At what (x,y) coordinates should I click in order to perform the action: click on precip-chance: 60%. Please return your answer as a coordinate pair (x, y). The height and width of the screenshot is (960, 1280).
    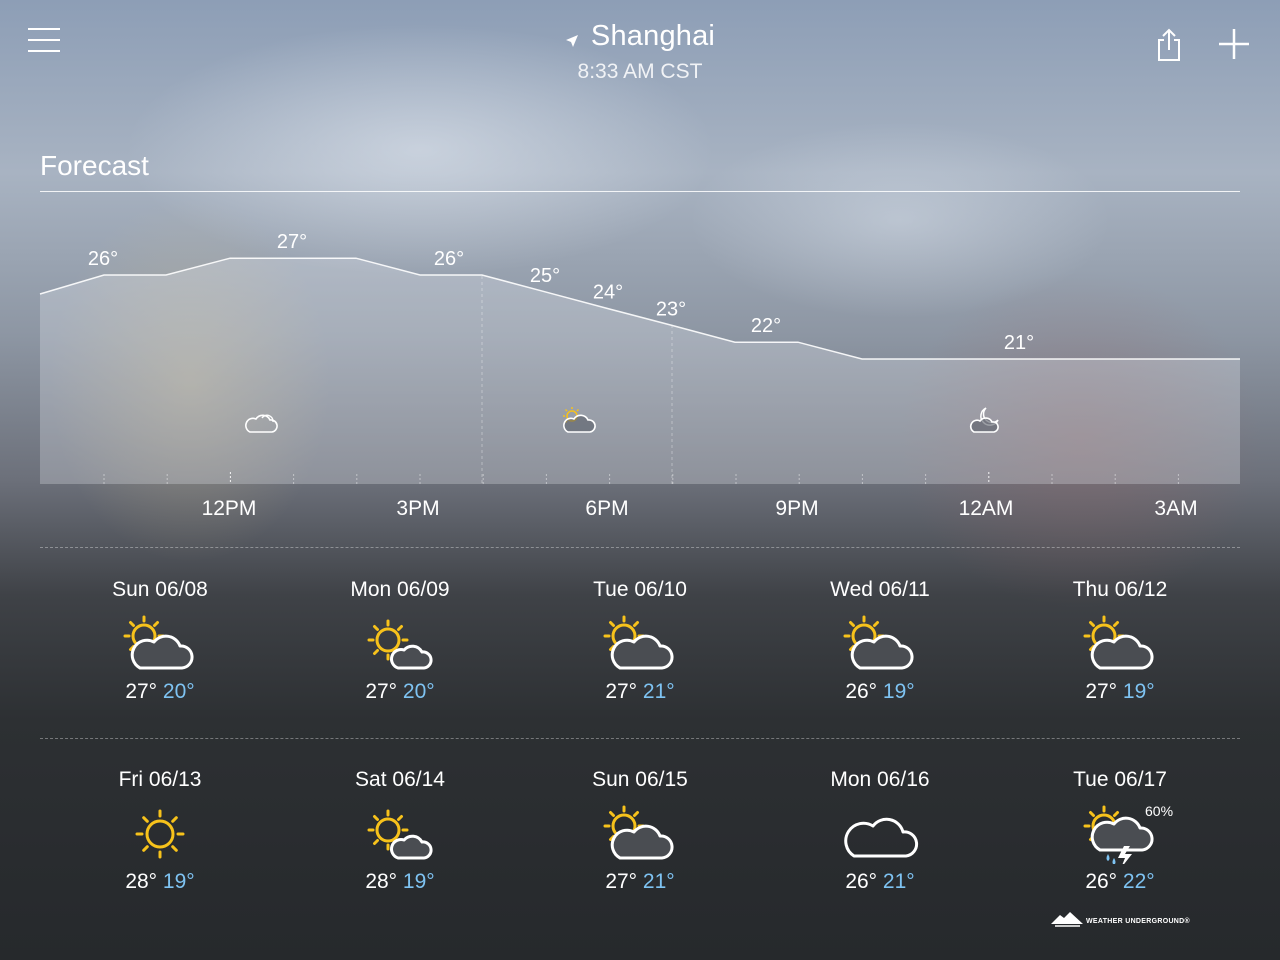
    Looking at the image, I should click on (1159, 811).